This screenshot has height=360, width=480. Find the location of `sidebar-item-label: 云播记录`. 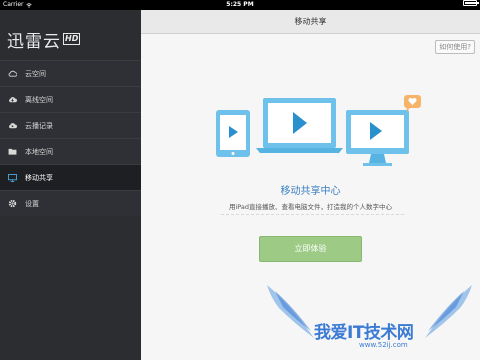

sidebar-item-label: 云播记录 is located at coordinates (39, 125).